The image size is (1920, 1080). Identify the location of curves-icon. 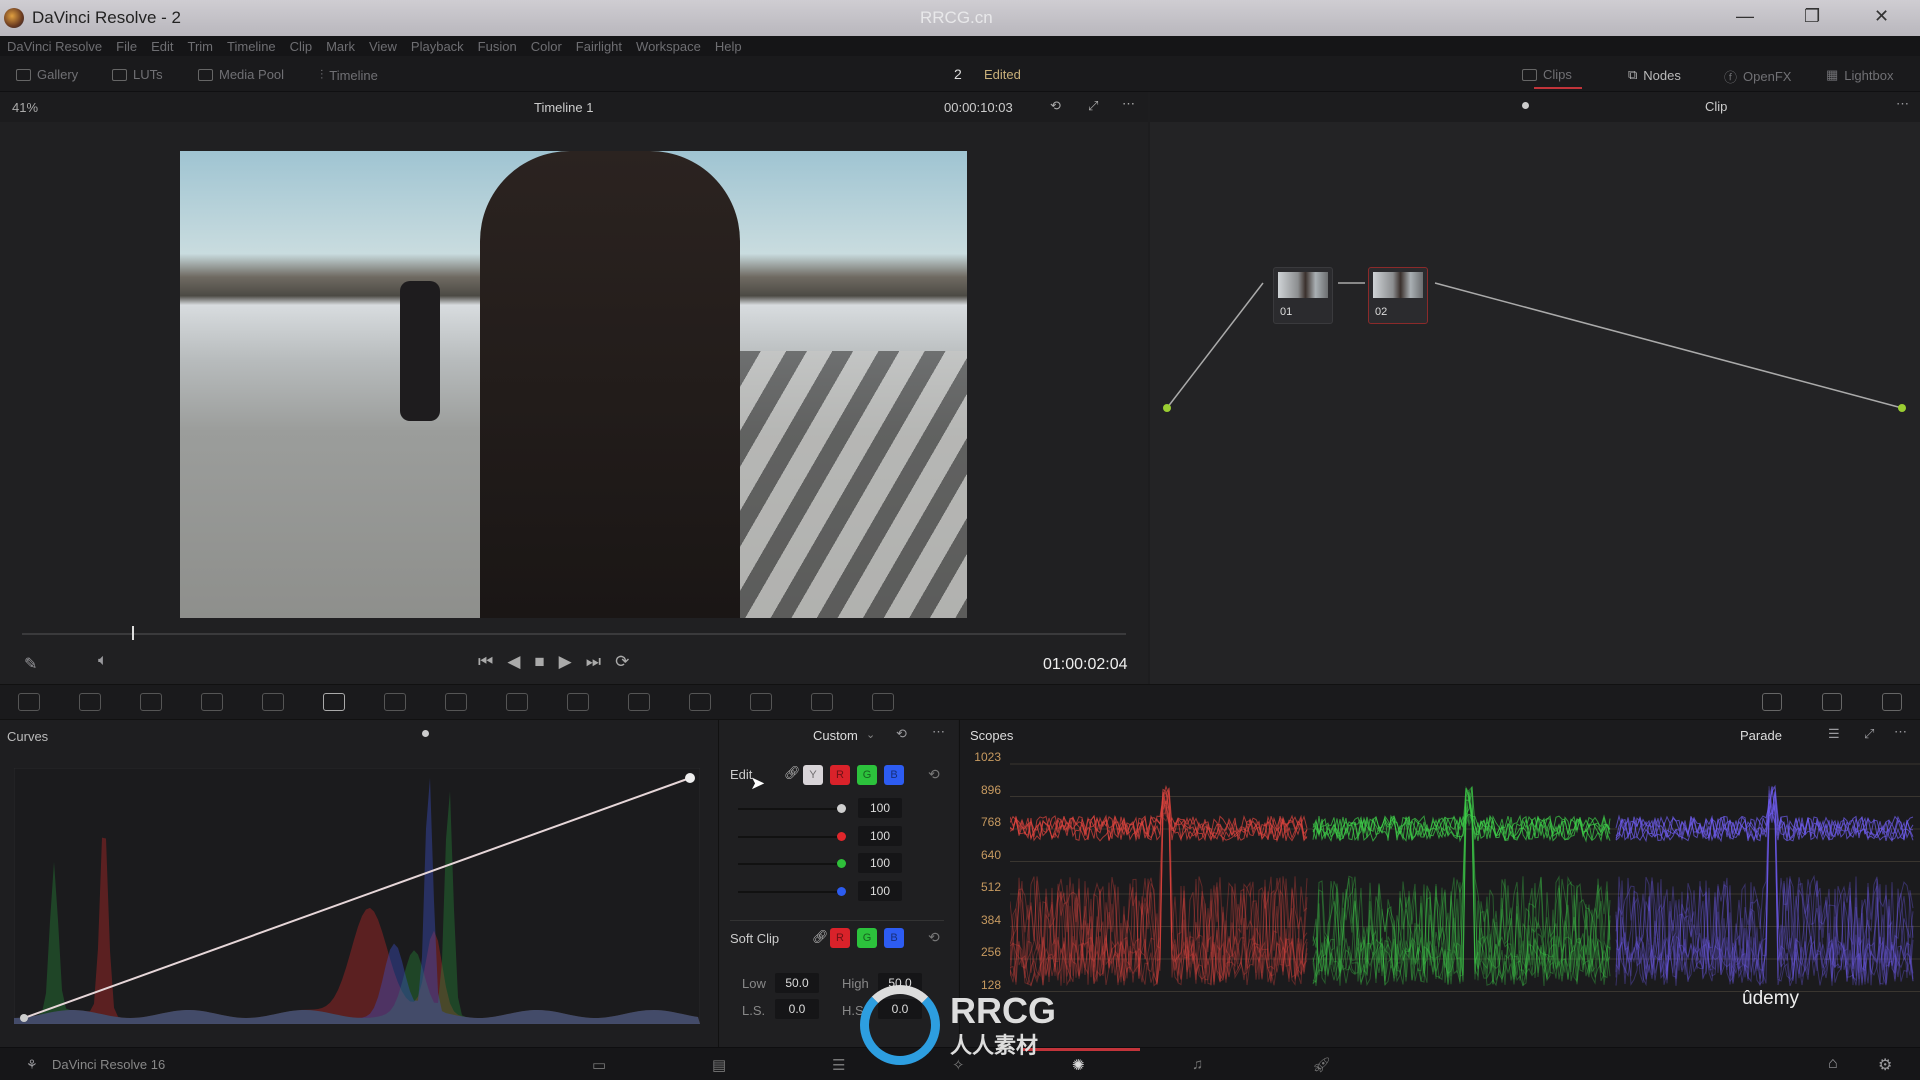
(334, 702).